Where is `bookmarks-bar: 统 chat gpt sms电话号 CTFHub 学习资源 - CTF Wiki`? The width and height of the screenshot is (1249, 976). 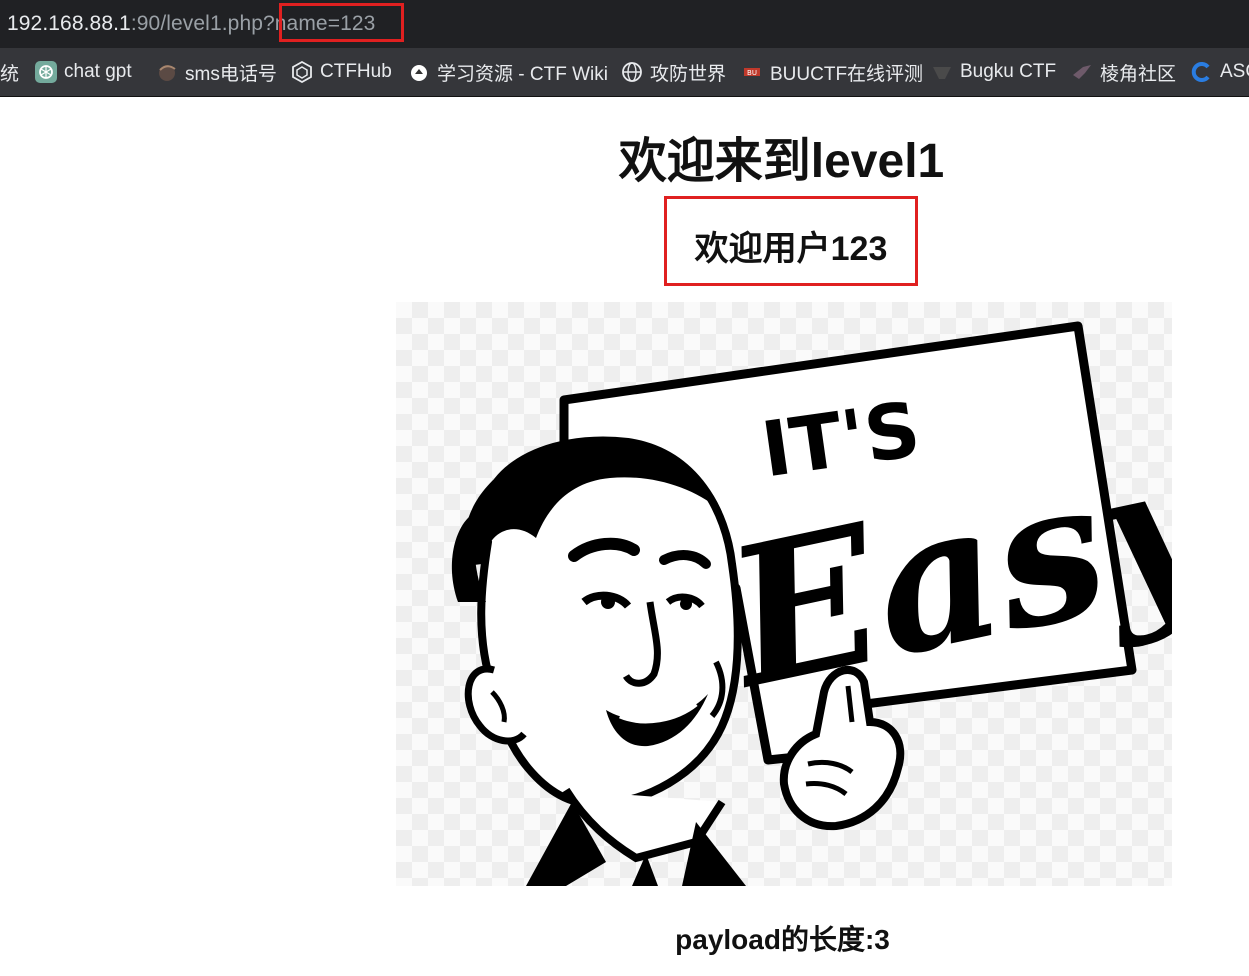 bookmarks-bar: 统 chat gpt sms电话号 CTFHub 学习资源 - CTF Wiki is located at coordinates (624, 72).